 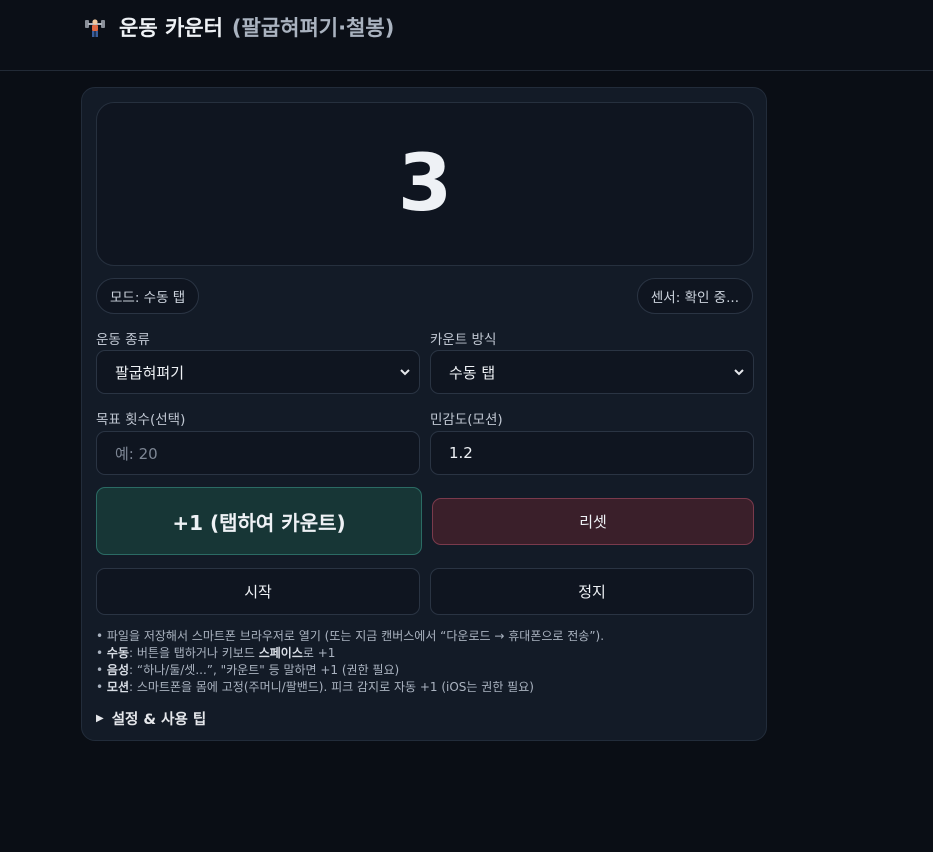 I want to click on settings-details-toggle: ▶ 설정 & 사용 팁, so click(x=151, y=718).